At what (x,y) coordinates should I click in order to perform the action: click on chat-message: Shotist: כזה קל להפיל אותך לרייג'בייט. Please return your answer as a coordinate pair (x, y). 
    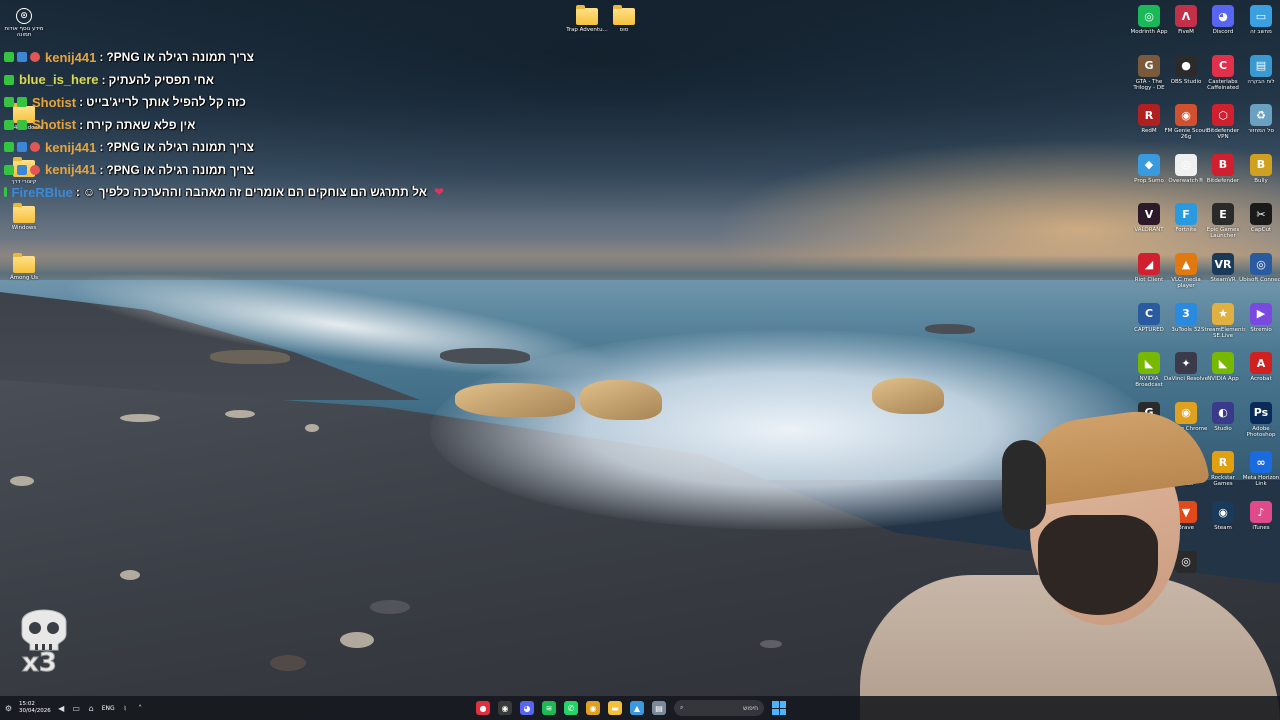
    Looking at the image, I should click on (224, 102).